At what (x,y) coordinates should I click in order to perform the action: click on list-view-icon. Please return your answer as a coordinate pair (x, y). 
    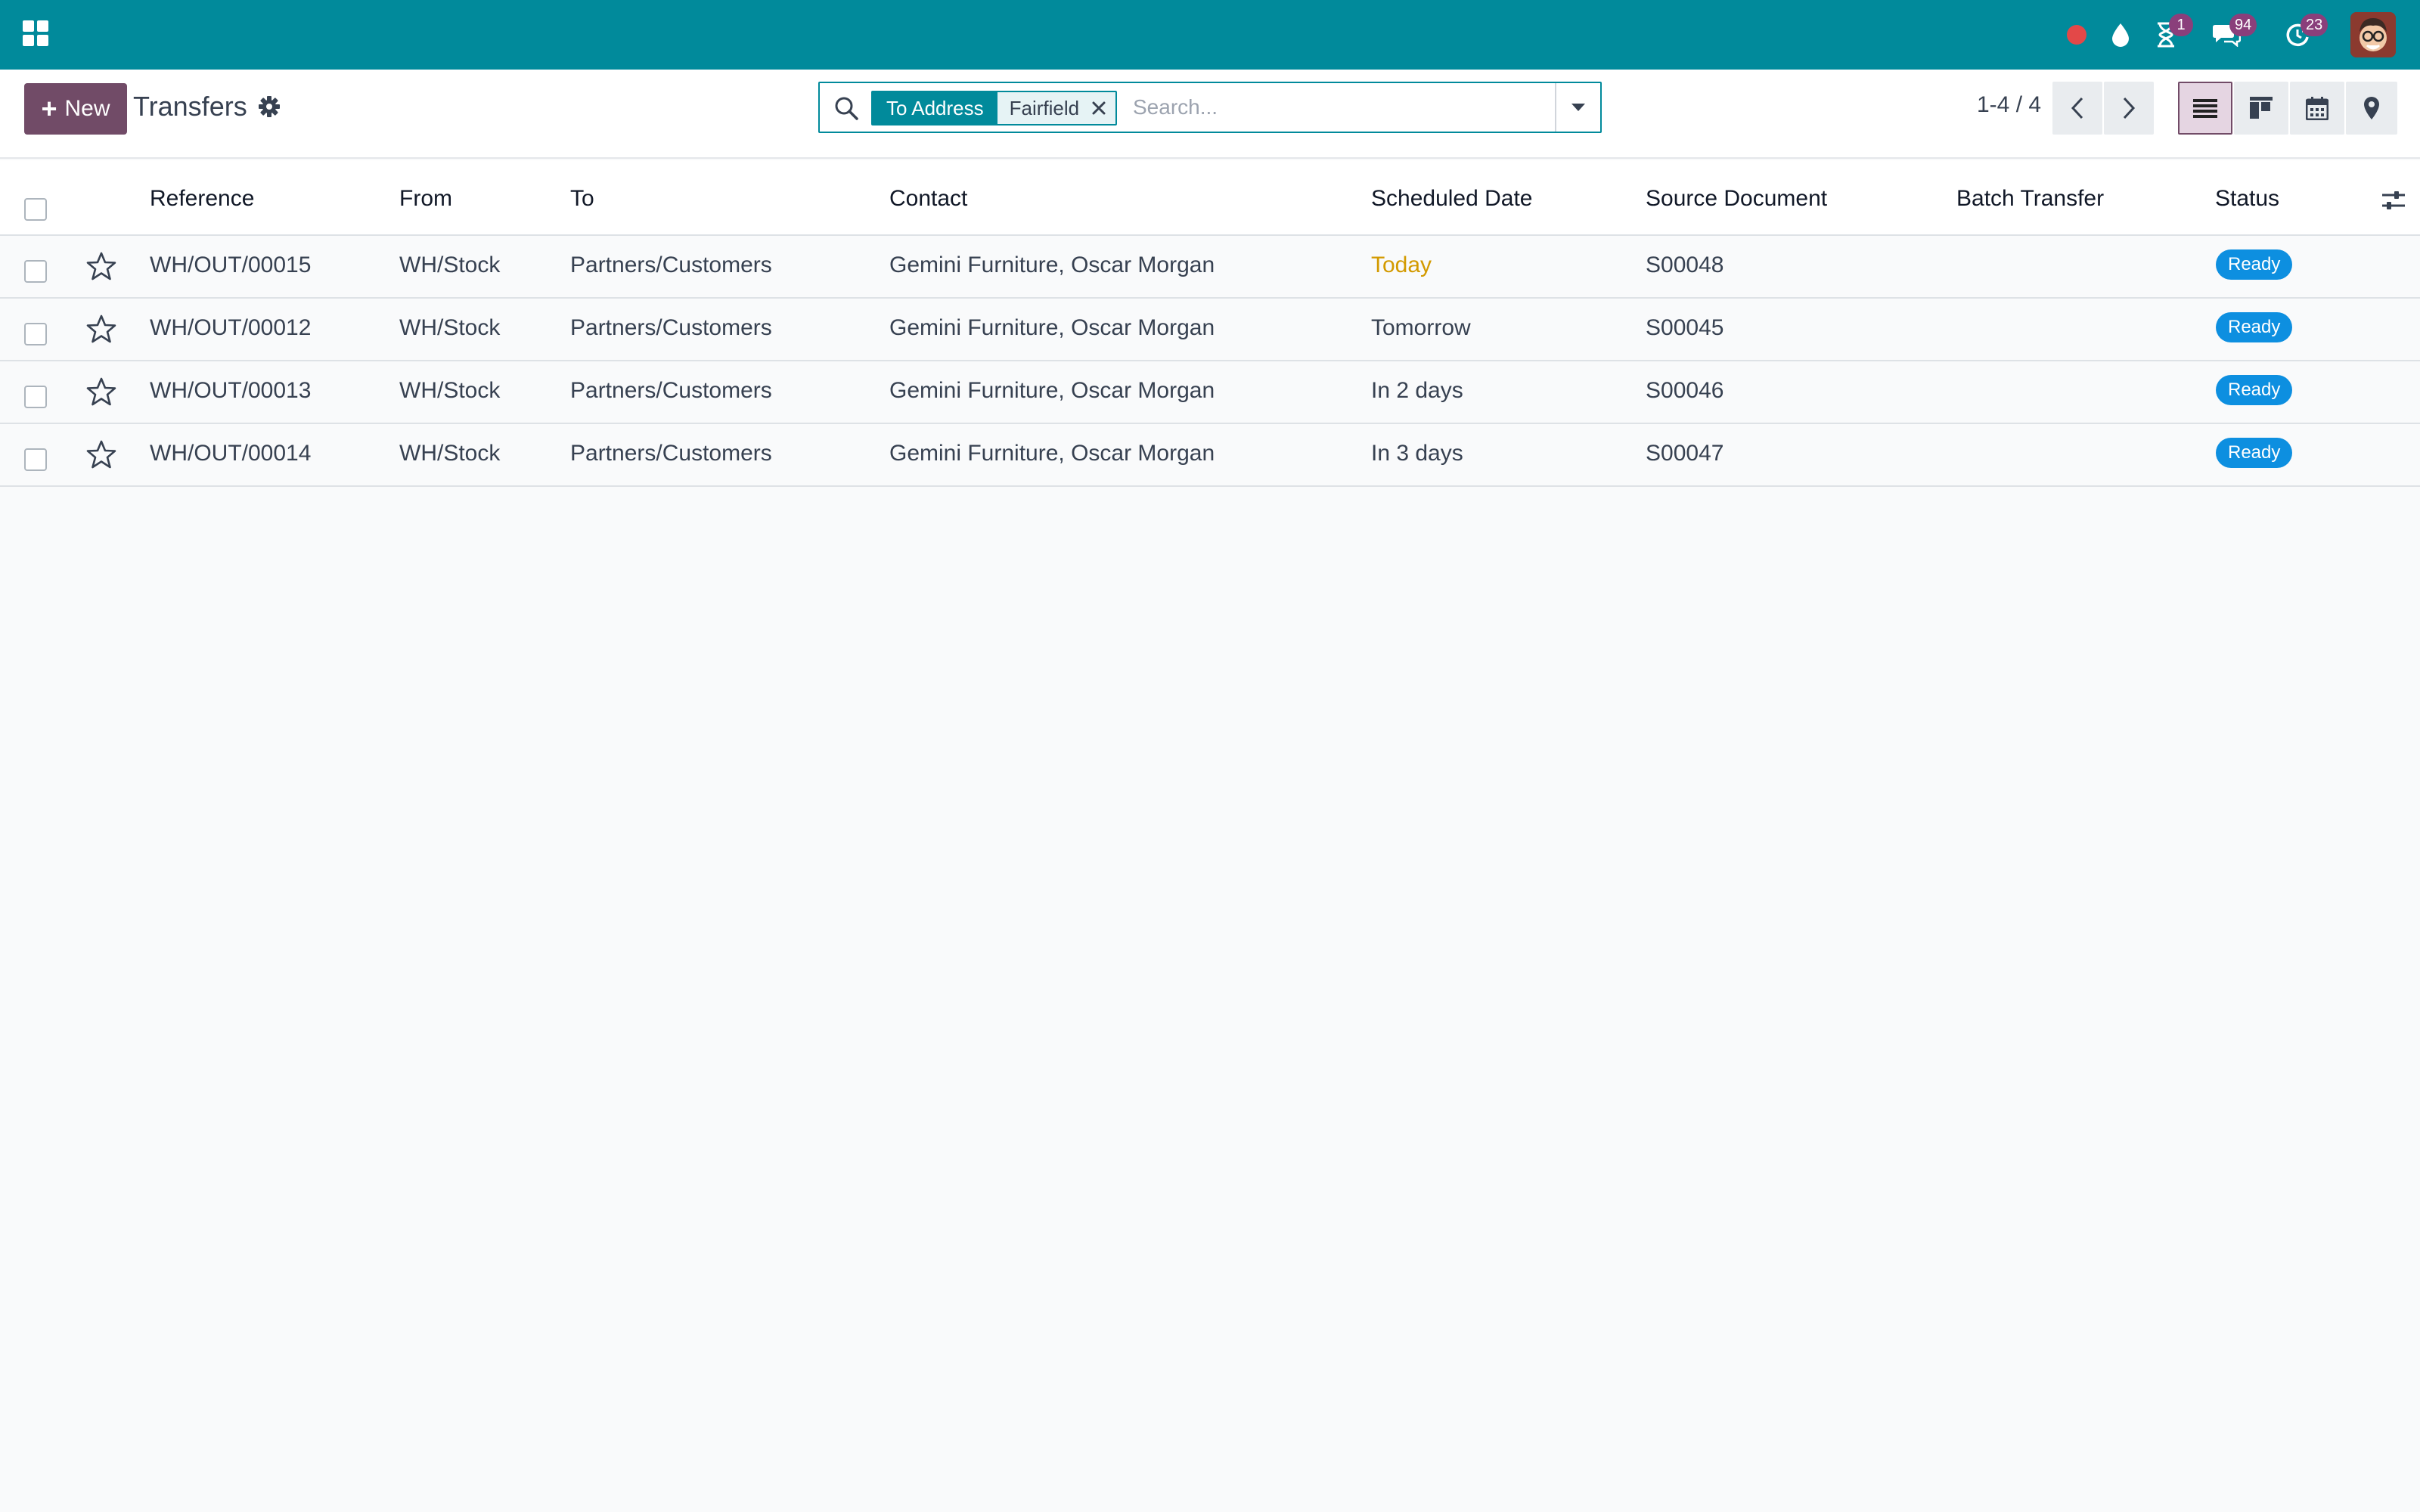
    Looking at the image, I should click on (2205, 109).